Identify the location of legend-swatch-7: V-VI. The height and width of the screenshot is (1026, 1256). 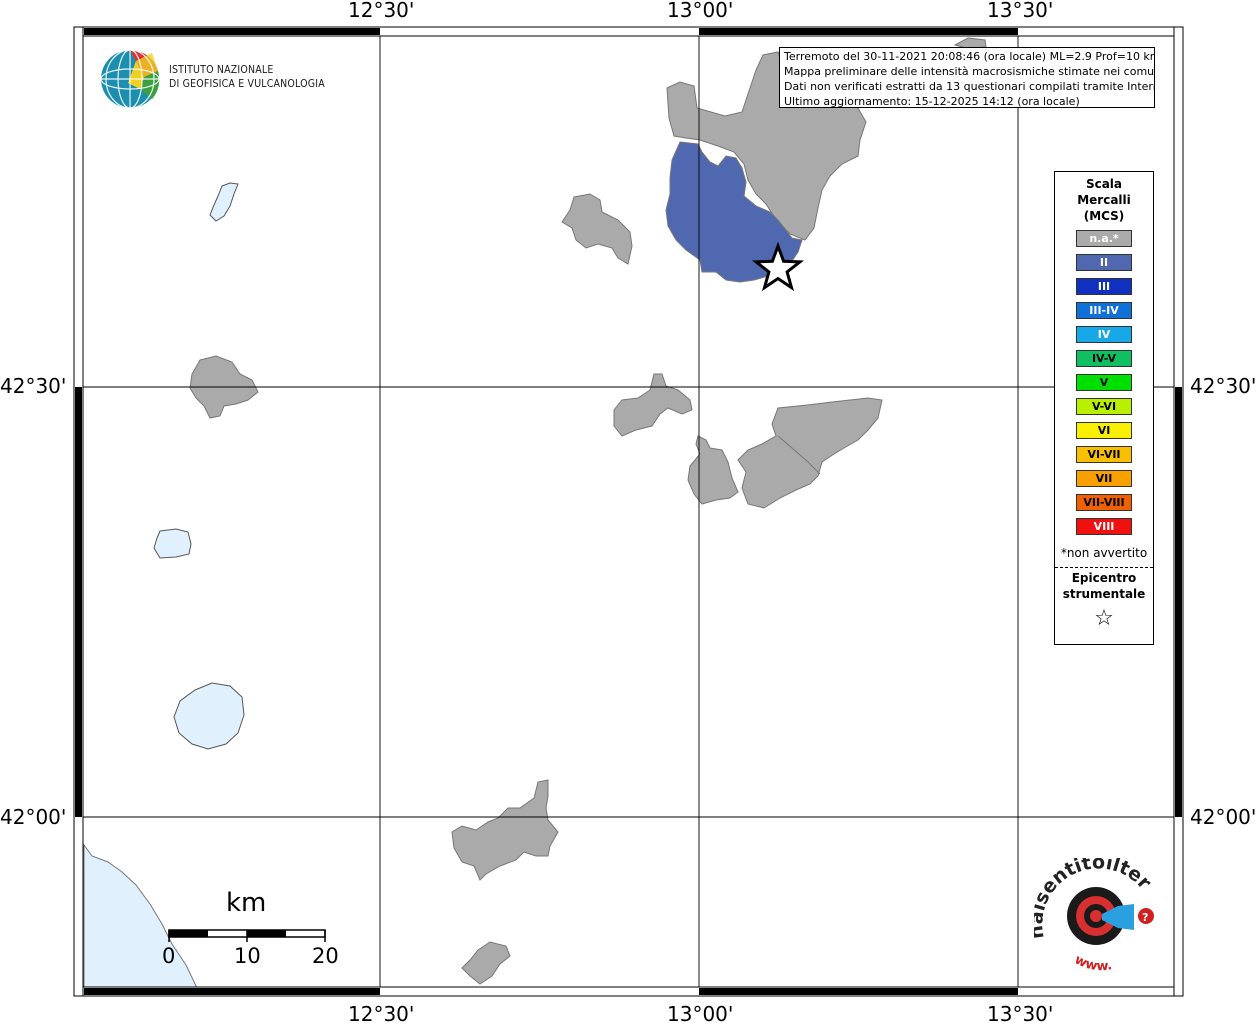
(1104, 406).